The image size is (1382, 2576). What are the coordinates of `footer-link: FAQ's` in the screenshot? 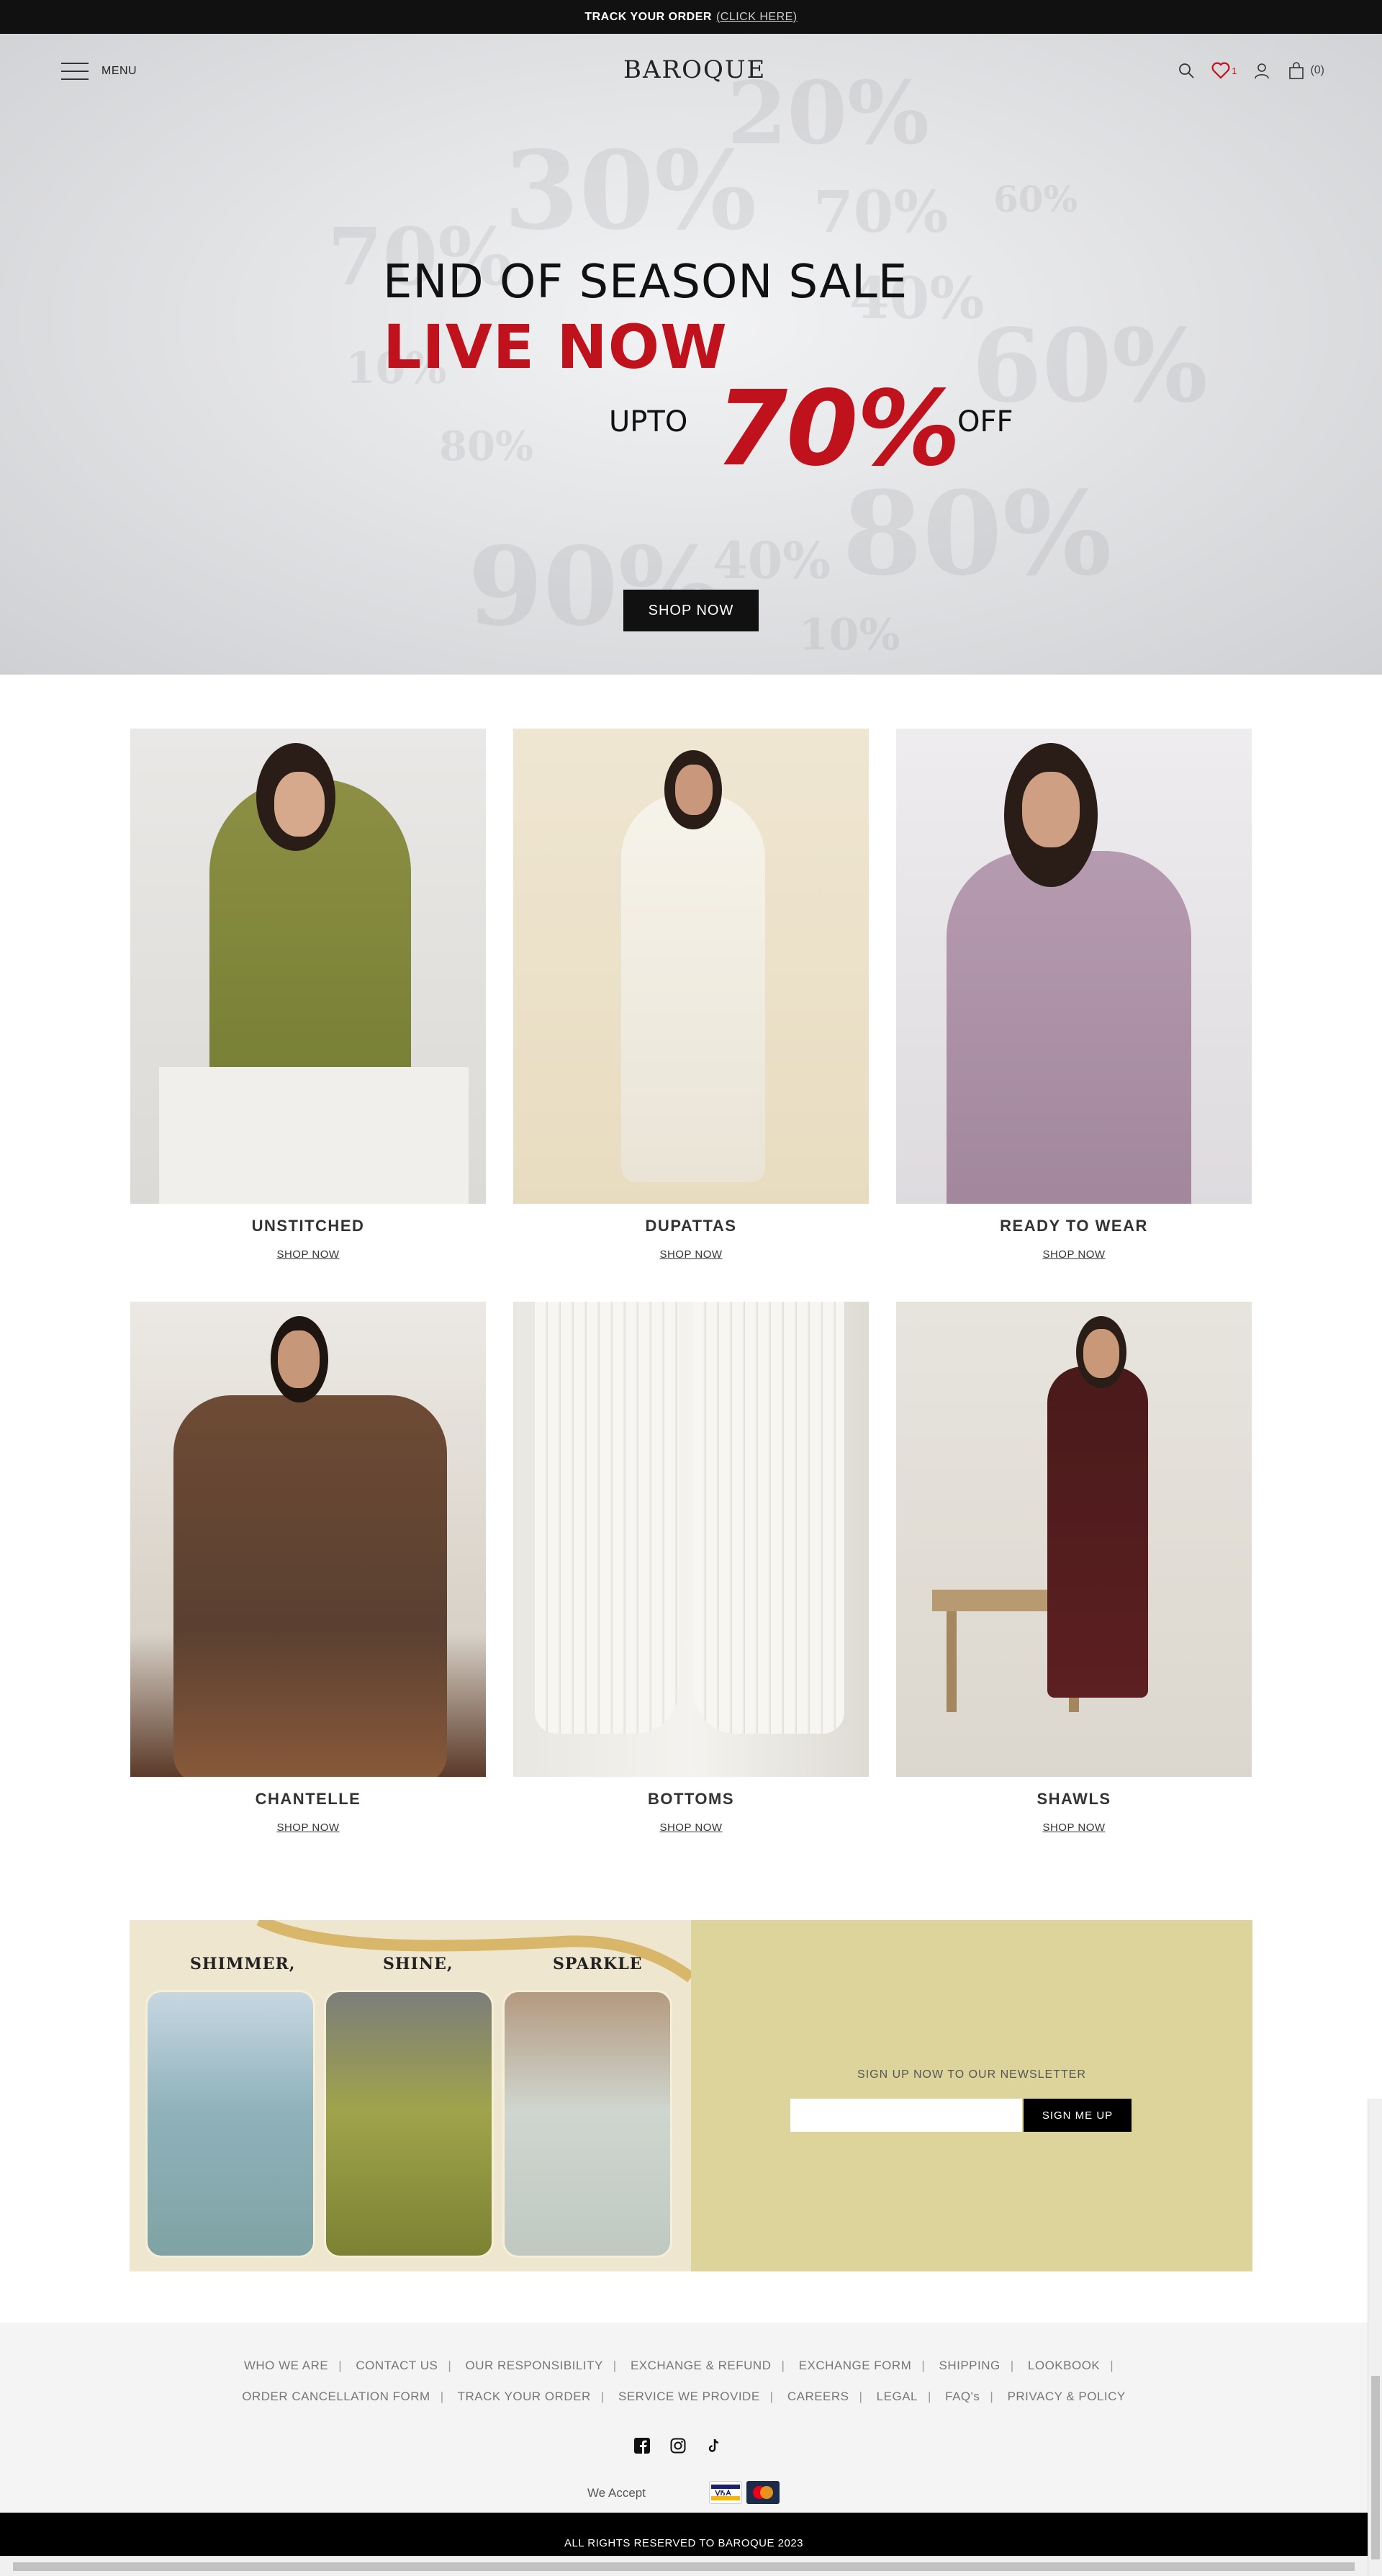 It's located at (962, 2396).